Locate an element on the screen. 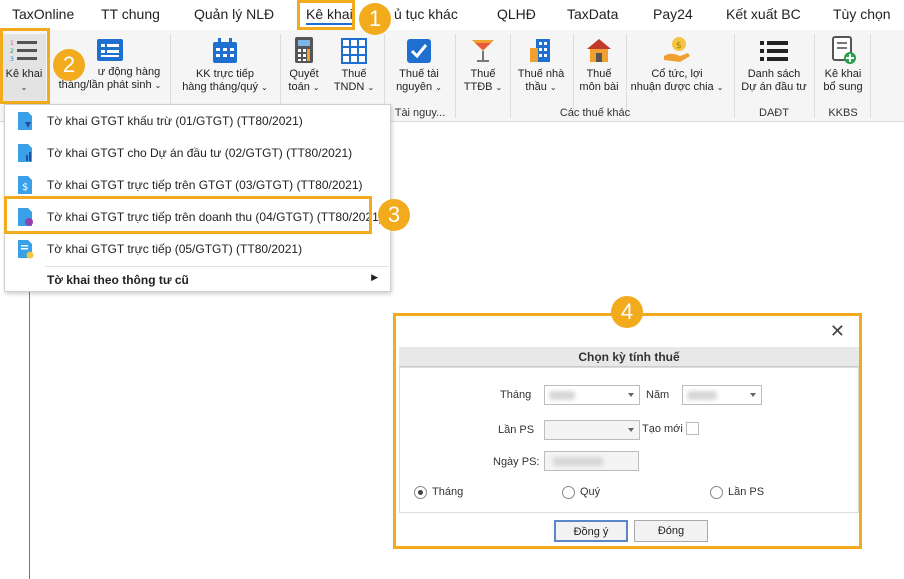 The height and width of the screenshot is (579, 904). tab-tt-chung: TT chung is located at coordinates (130, 14).